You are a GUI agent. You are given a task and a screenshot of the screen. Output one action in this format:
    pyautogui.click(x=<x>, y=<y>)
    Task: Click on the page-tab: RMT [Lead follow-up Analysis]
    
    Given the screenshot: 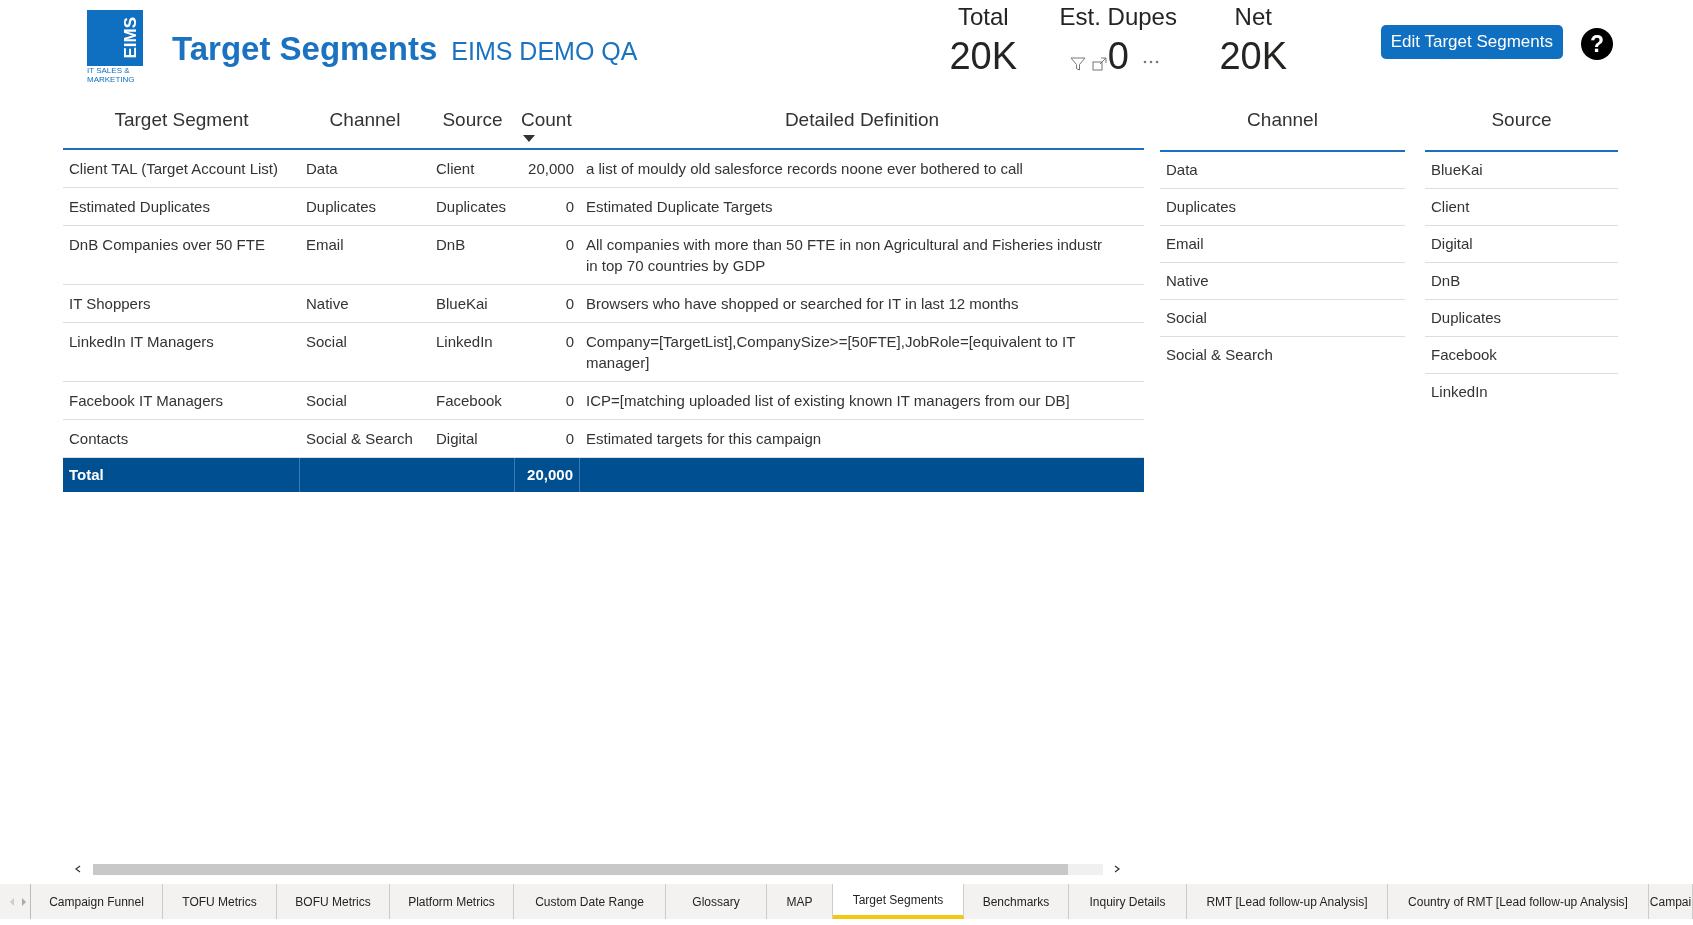 What is the action you would take?
    pyautogui.click(x=1287, y=901)
    